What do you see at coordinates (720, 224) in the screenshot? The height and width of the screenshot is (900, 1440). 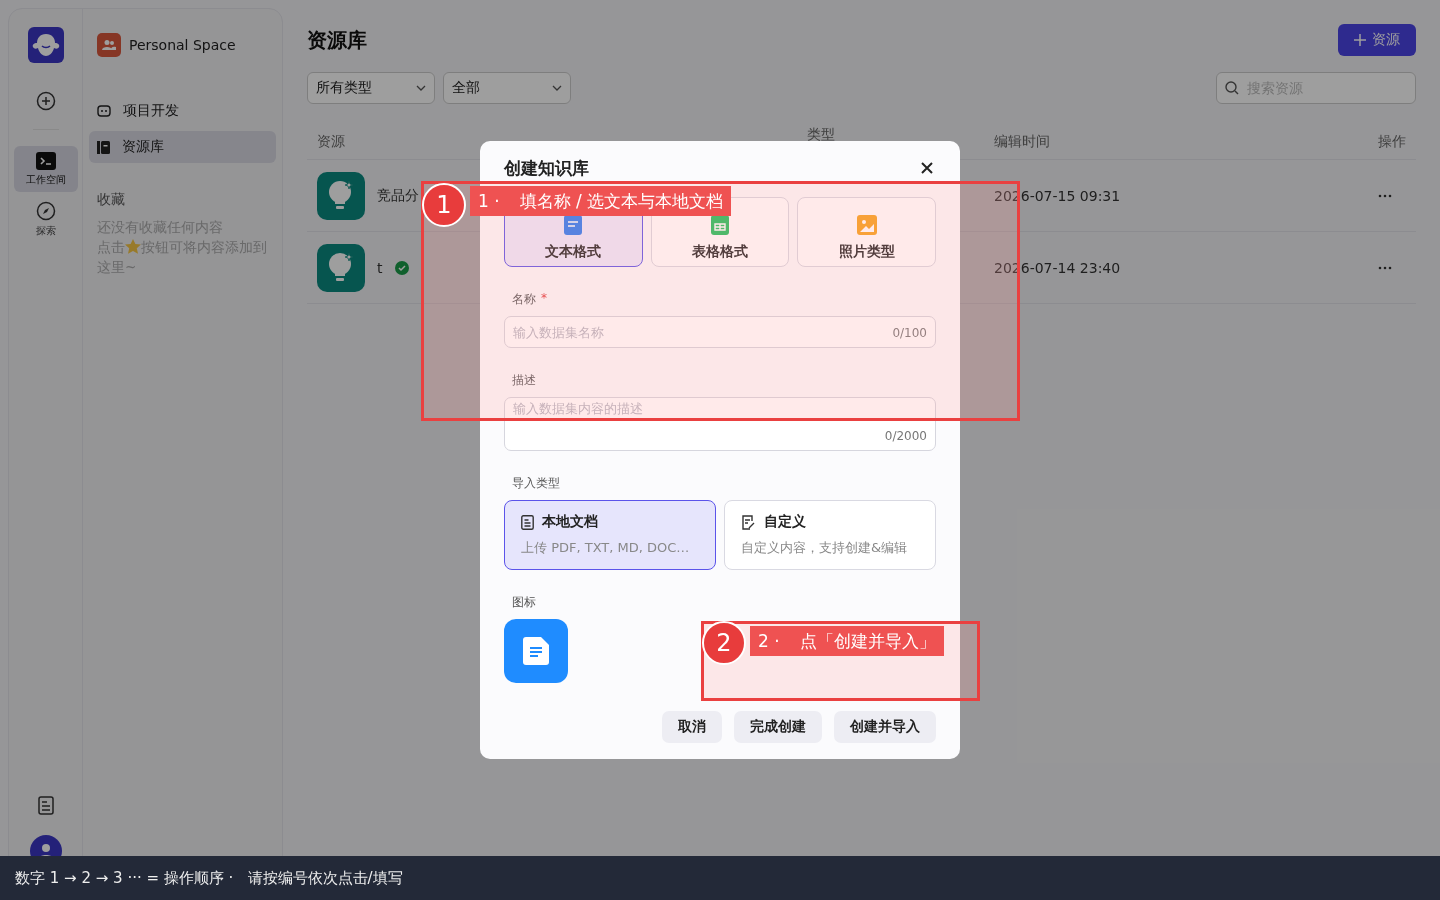 I see `table-icon` at bounding box center [720, 224].